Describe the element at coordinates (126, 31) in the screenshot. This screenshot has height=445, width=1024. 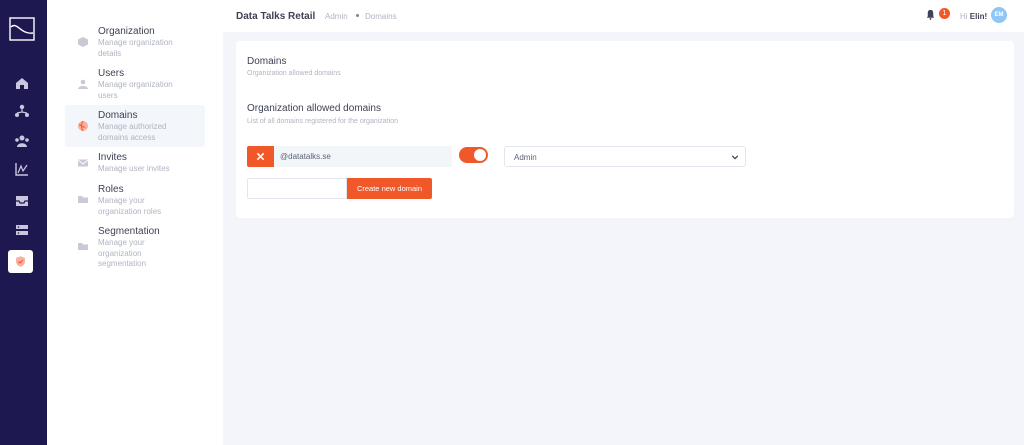
I see `sidebar-item-label: Organization` at that location.